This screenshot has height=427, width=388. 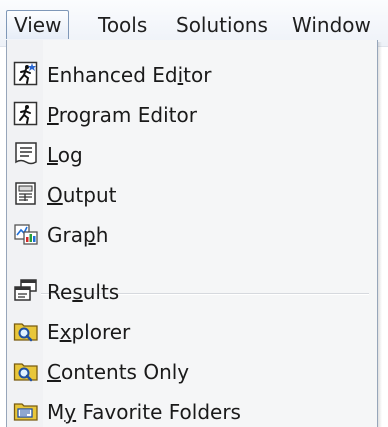 What do you see at coordinates (26, 411) in the screenshot?
I see `favorite-folders-icon` at bounding box center [26, 411].